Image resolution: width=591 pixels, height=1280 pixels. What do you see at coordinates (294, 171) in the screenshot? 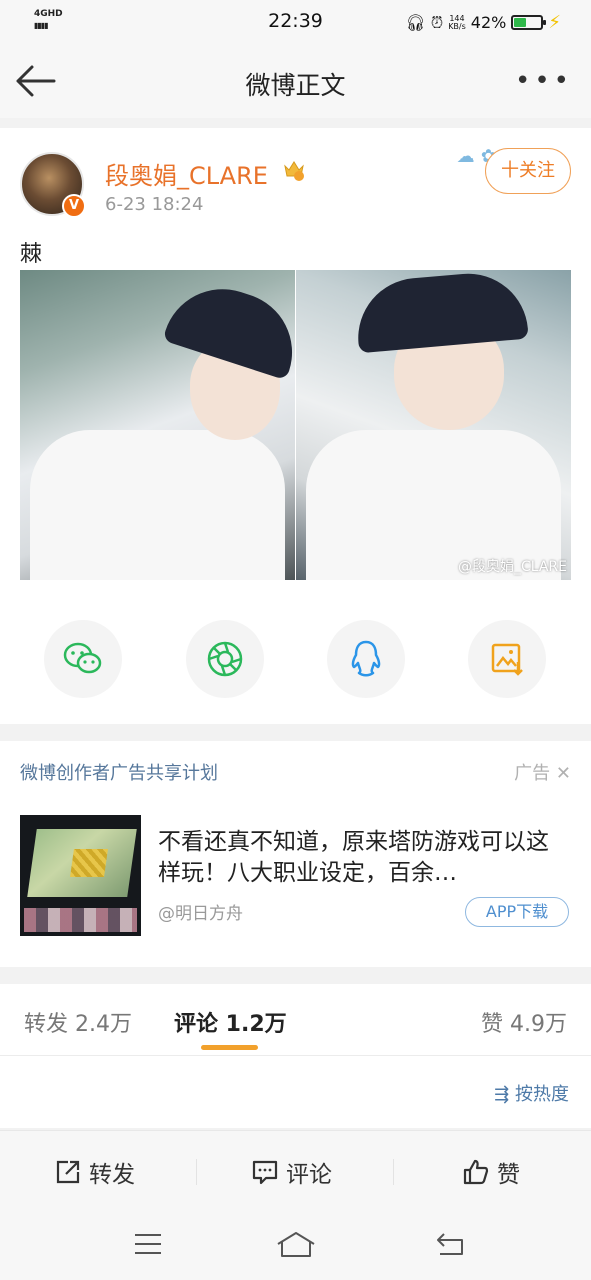
I see `crown-badge-icon` at bounding box center [294, 171].